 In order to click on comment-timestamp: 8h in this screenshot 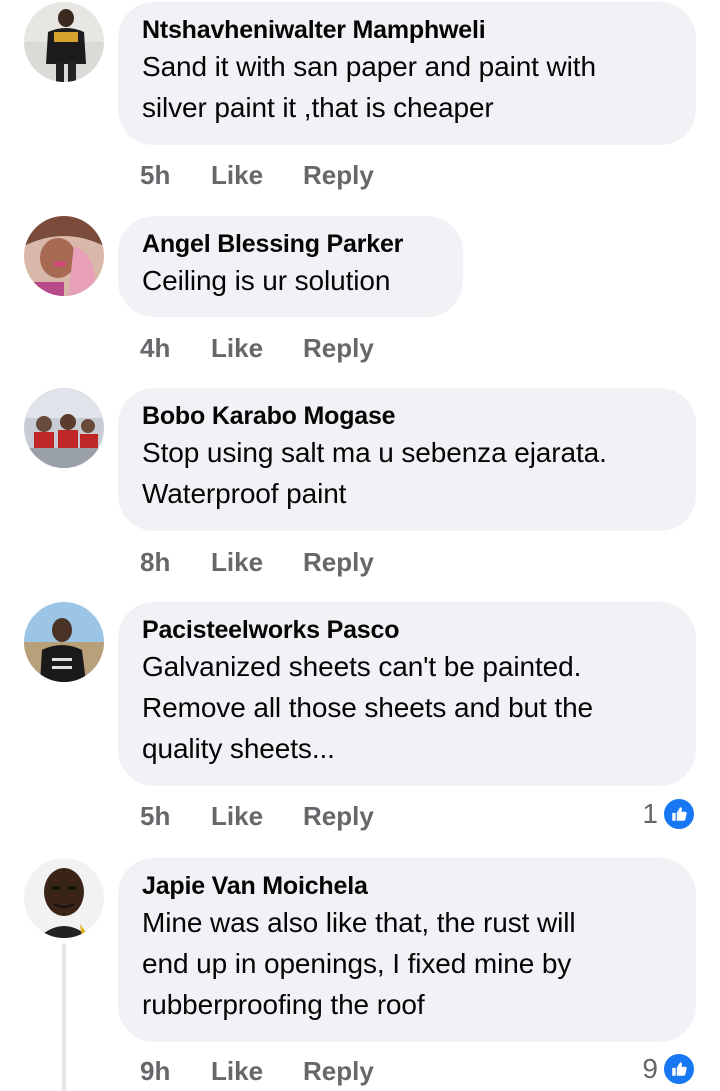, I will do `click(155, 562)`.